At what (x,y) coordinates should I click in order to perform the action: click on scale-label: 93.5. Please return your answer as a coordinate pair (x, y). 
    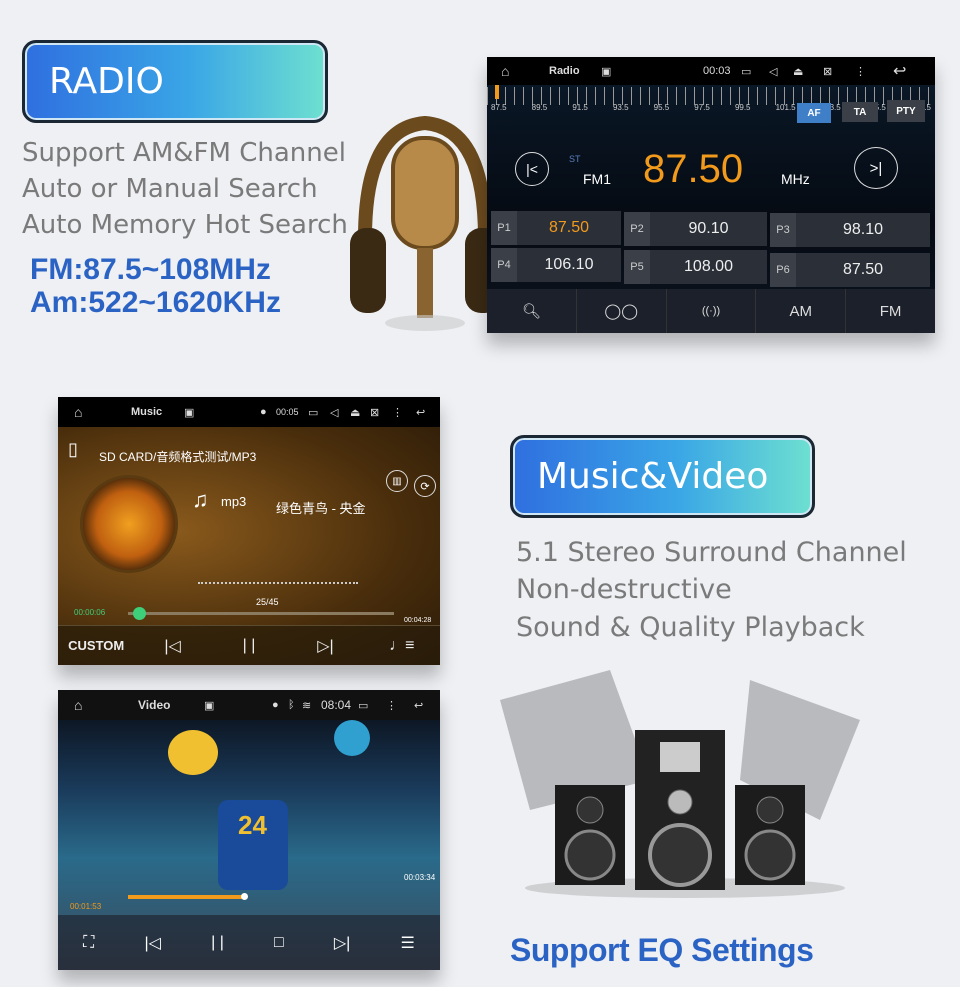
    Looking at the image, I should click on (620, 107).